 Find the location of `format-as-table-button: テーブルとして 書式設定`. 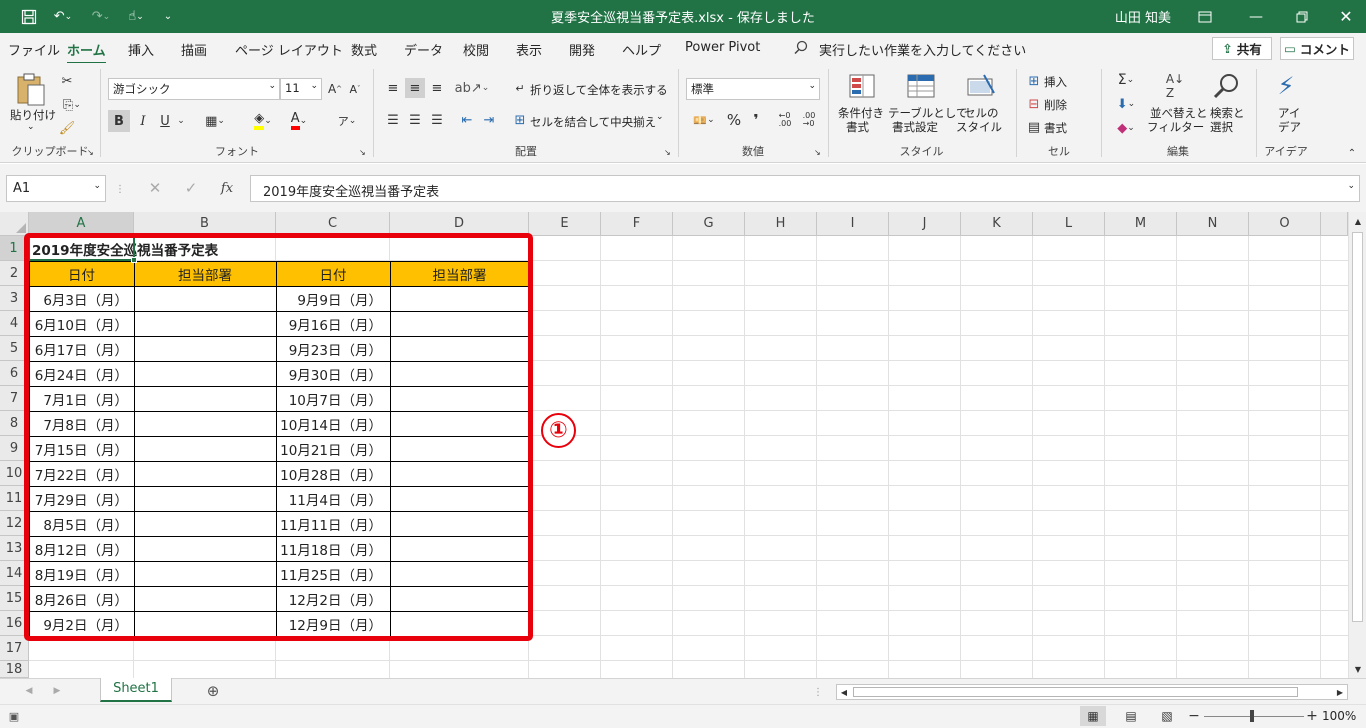

format-as-table-button: テーブルとして 書式設定 is located at coordinates (927, 104).